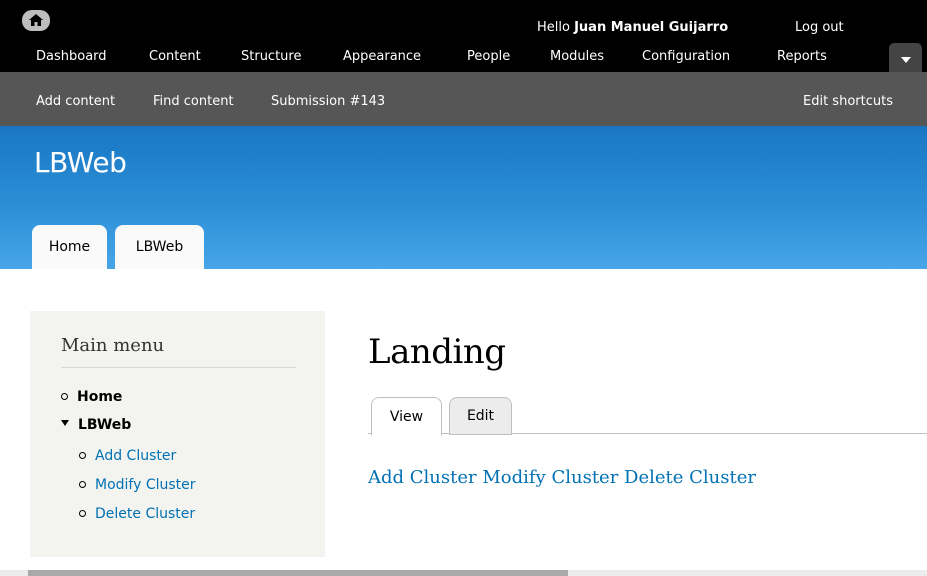 The height and width of the screenshot is (576, 927). I want to click on menu-item-home: Home, so click(91, 397).